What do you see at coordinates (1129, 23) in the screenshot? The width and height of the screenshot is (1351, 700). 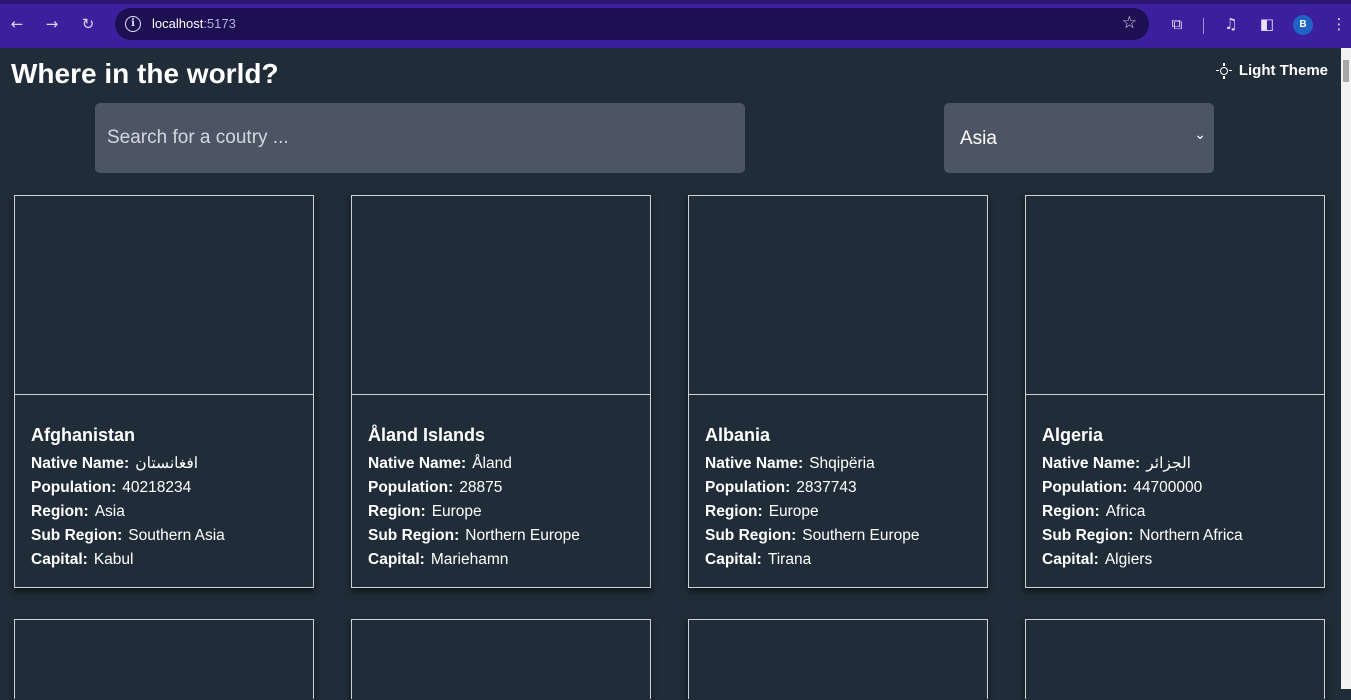 I see `bookmark-star-icon: ☆` at bounding box center [1129, 23].